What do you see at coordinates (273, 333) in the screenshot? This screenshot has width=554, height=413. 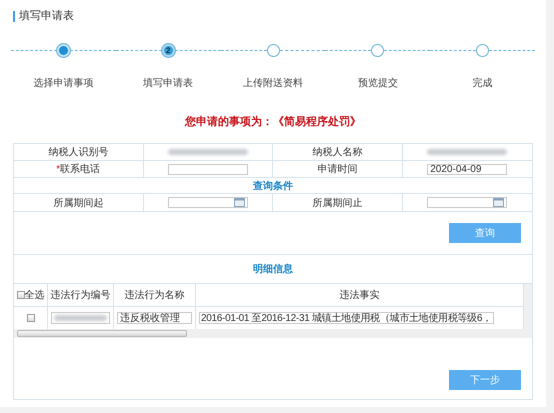 I see `horizontal-scrollbar` at bounding box center [273, 333].